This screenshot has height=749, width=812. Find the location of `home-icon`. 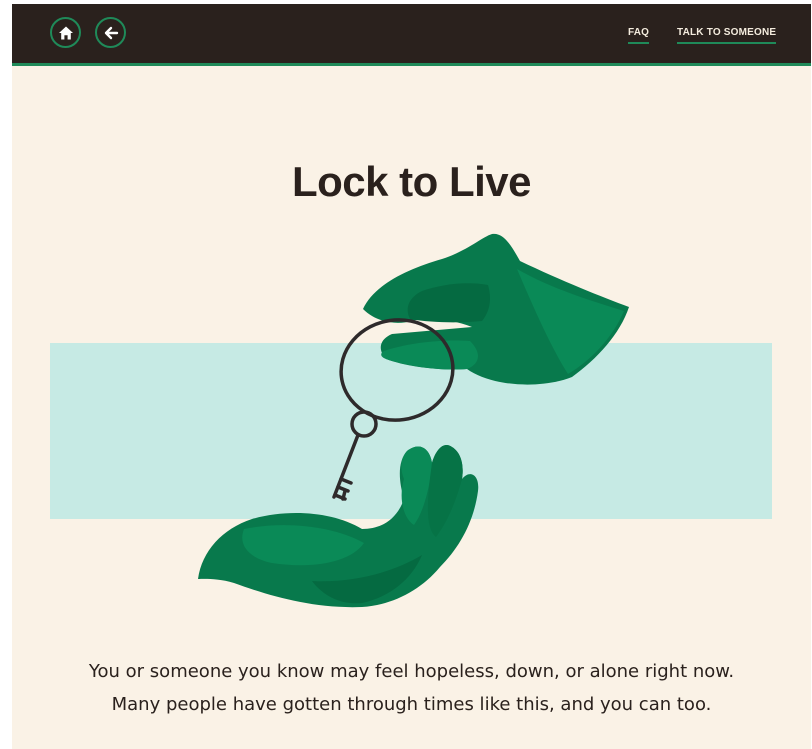

home-icon is located at coordinates (65, 32).